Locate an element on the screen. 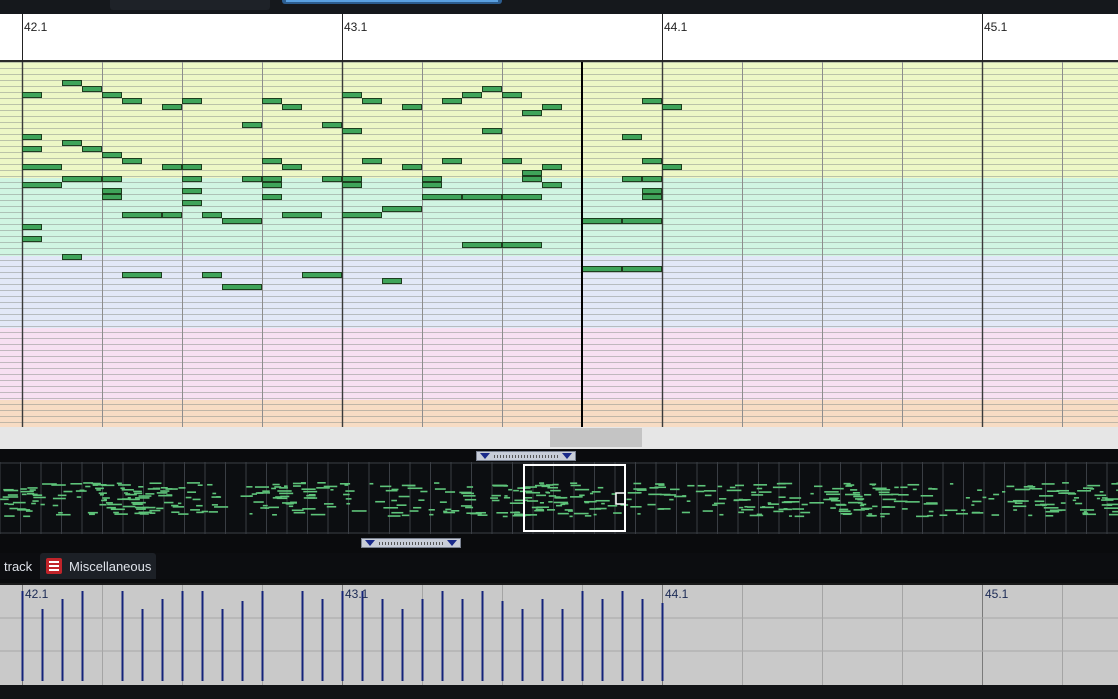  vertical-zoom-control is located at coordinates (411, 543).